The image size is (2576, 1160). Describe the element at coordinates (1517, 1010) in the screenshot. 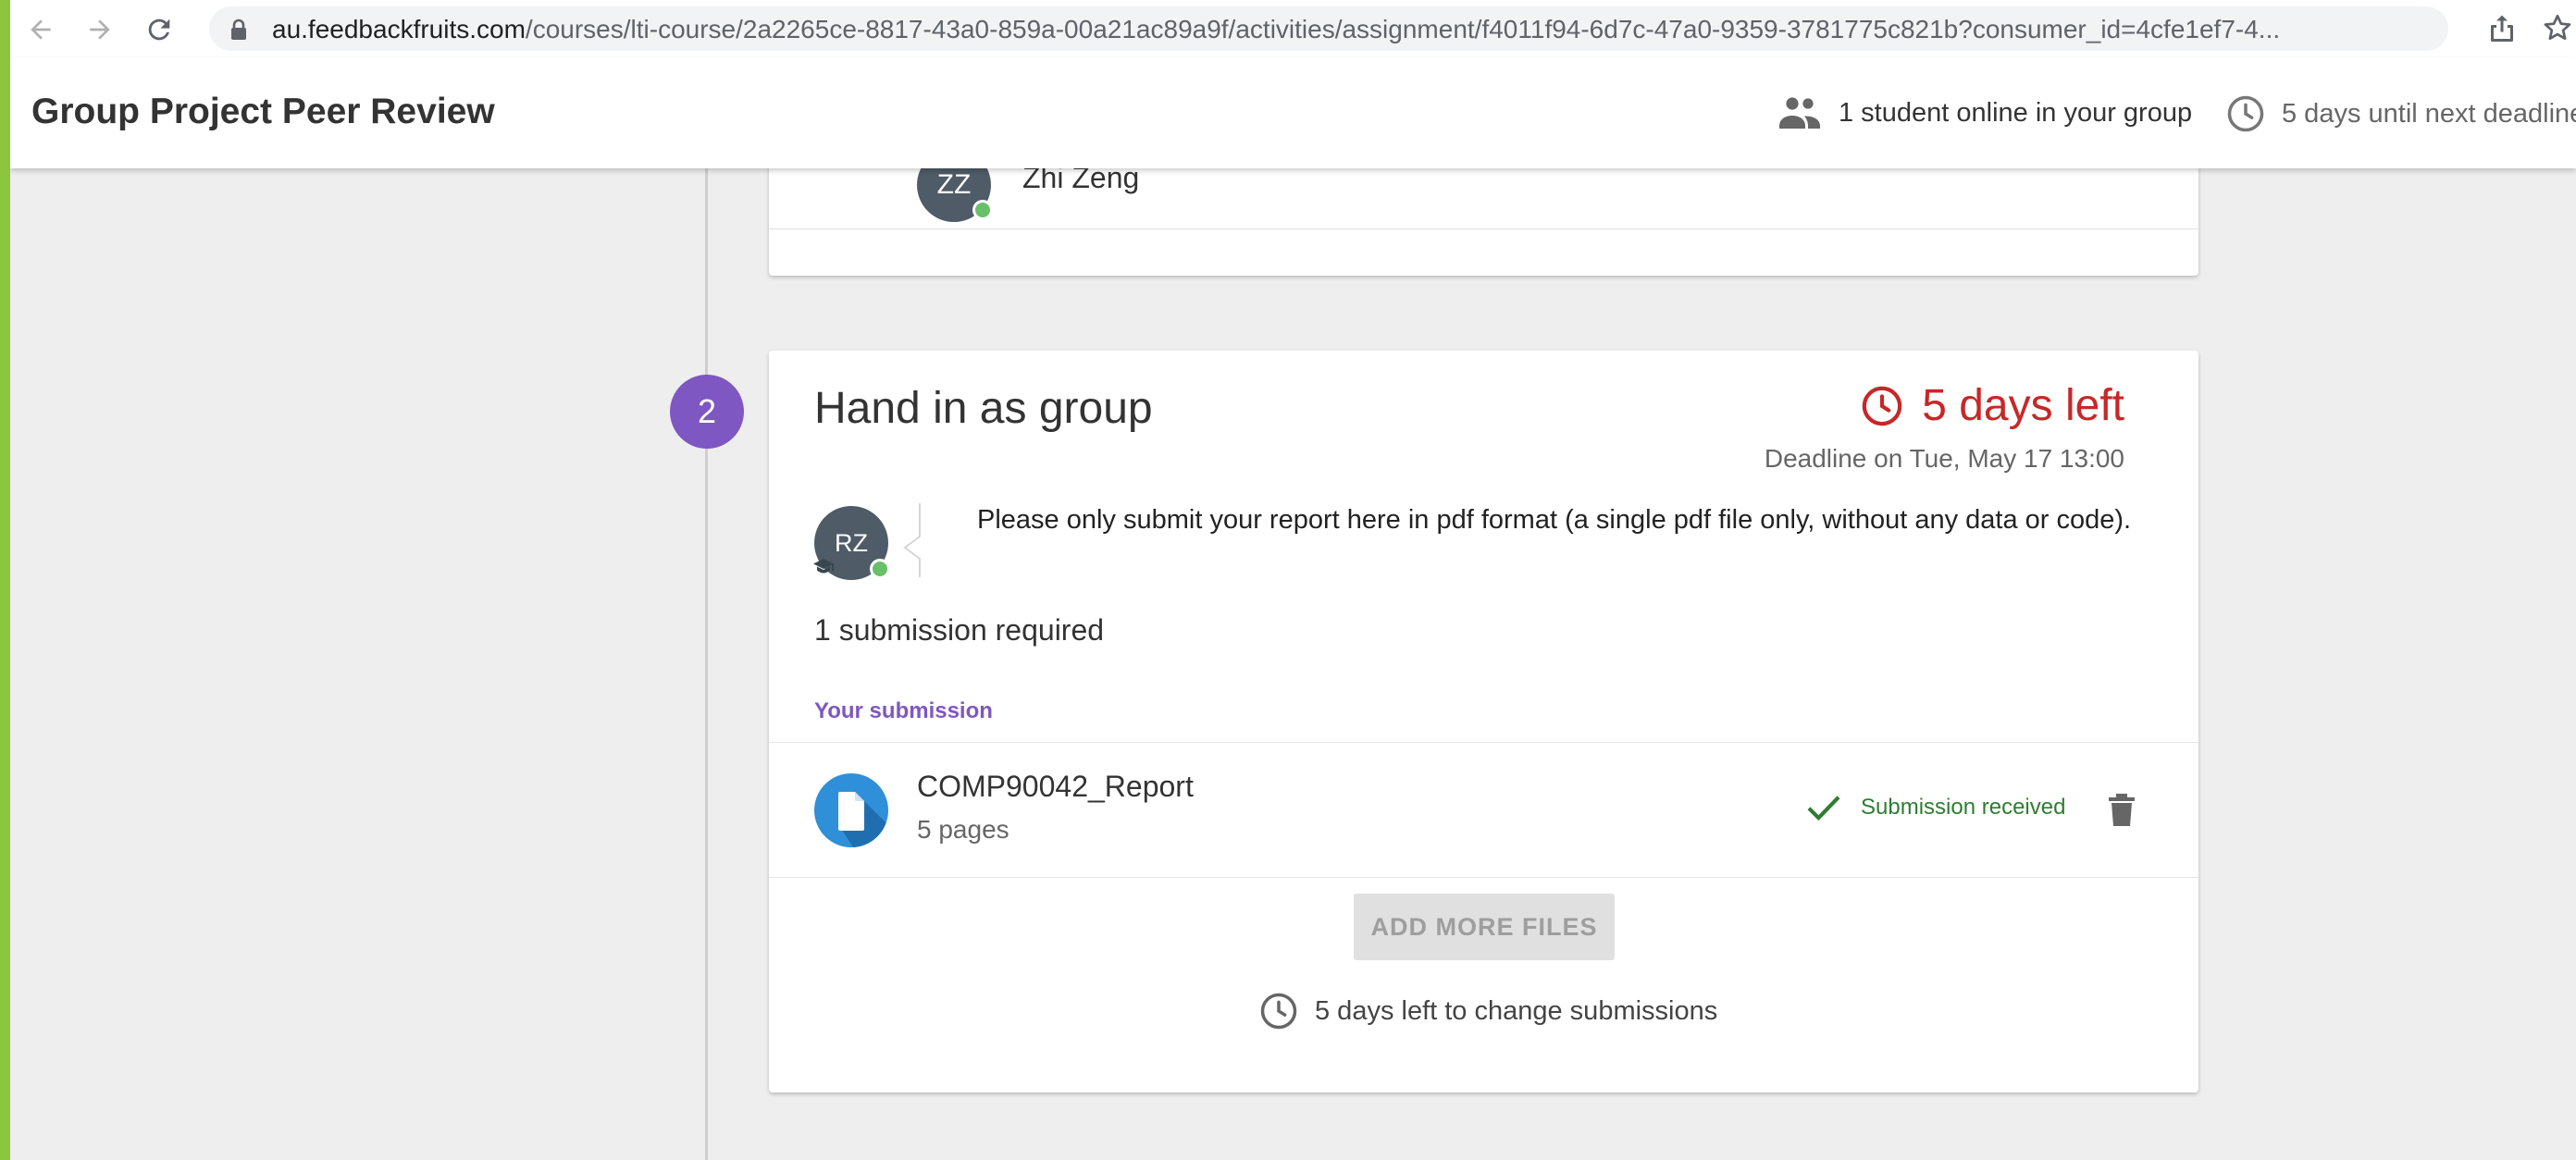

I see `change-submissions-text: 5 days left to change submissions` at that location.